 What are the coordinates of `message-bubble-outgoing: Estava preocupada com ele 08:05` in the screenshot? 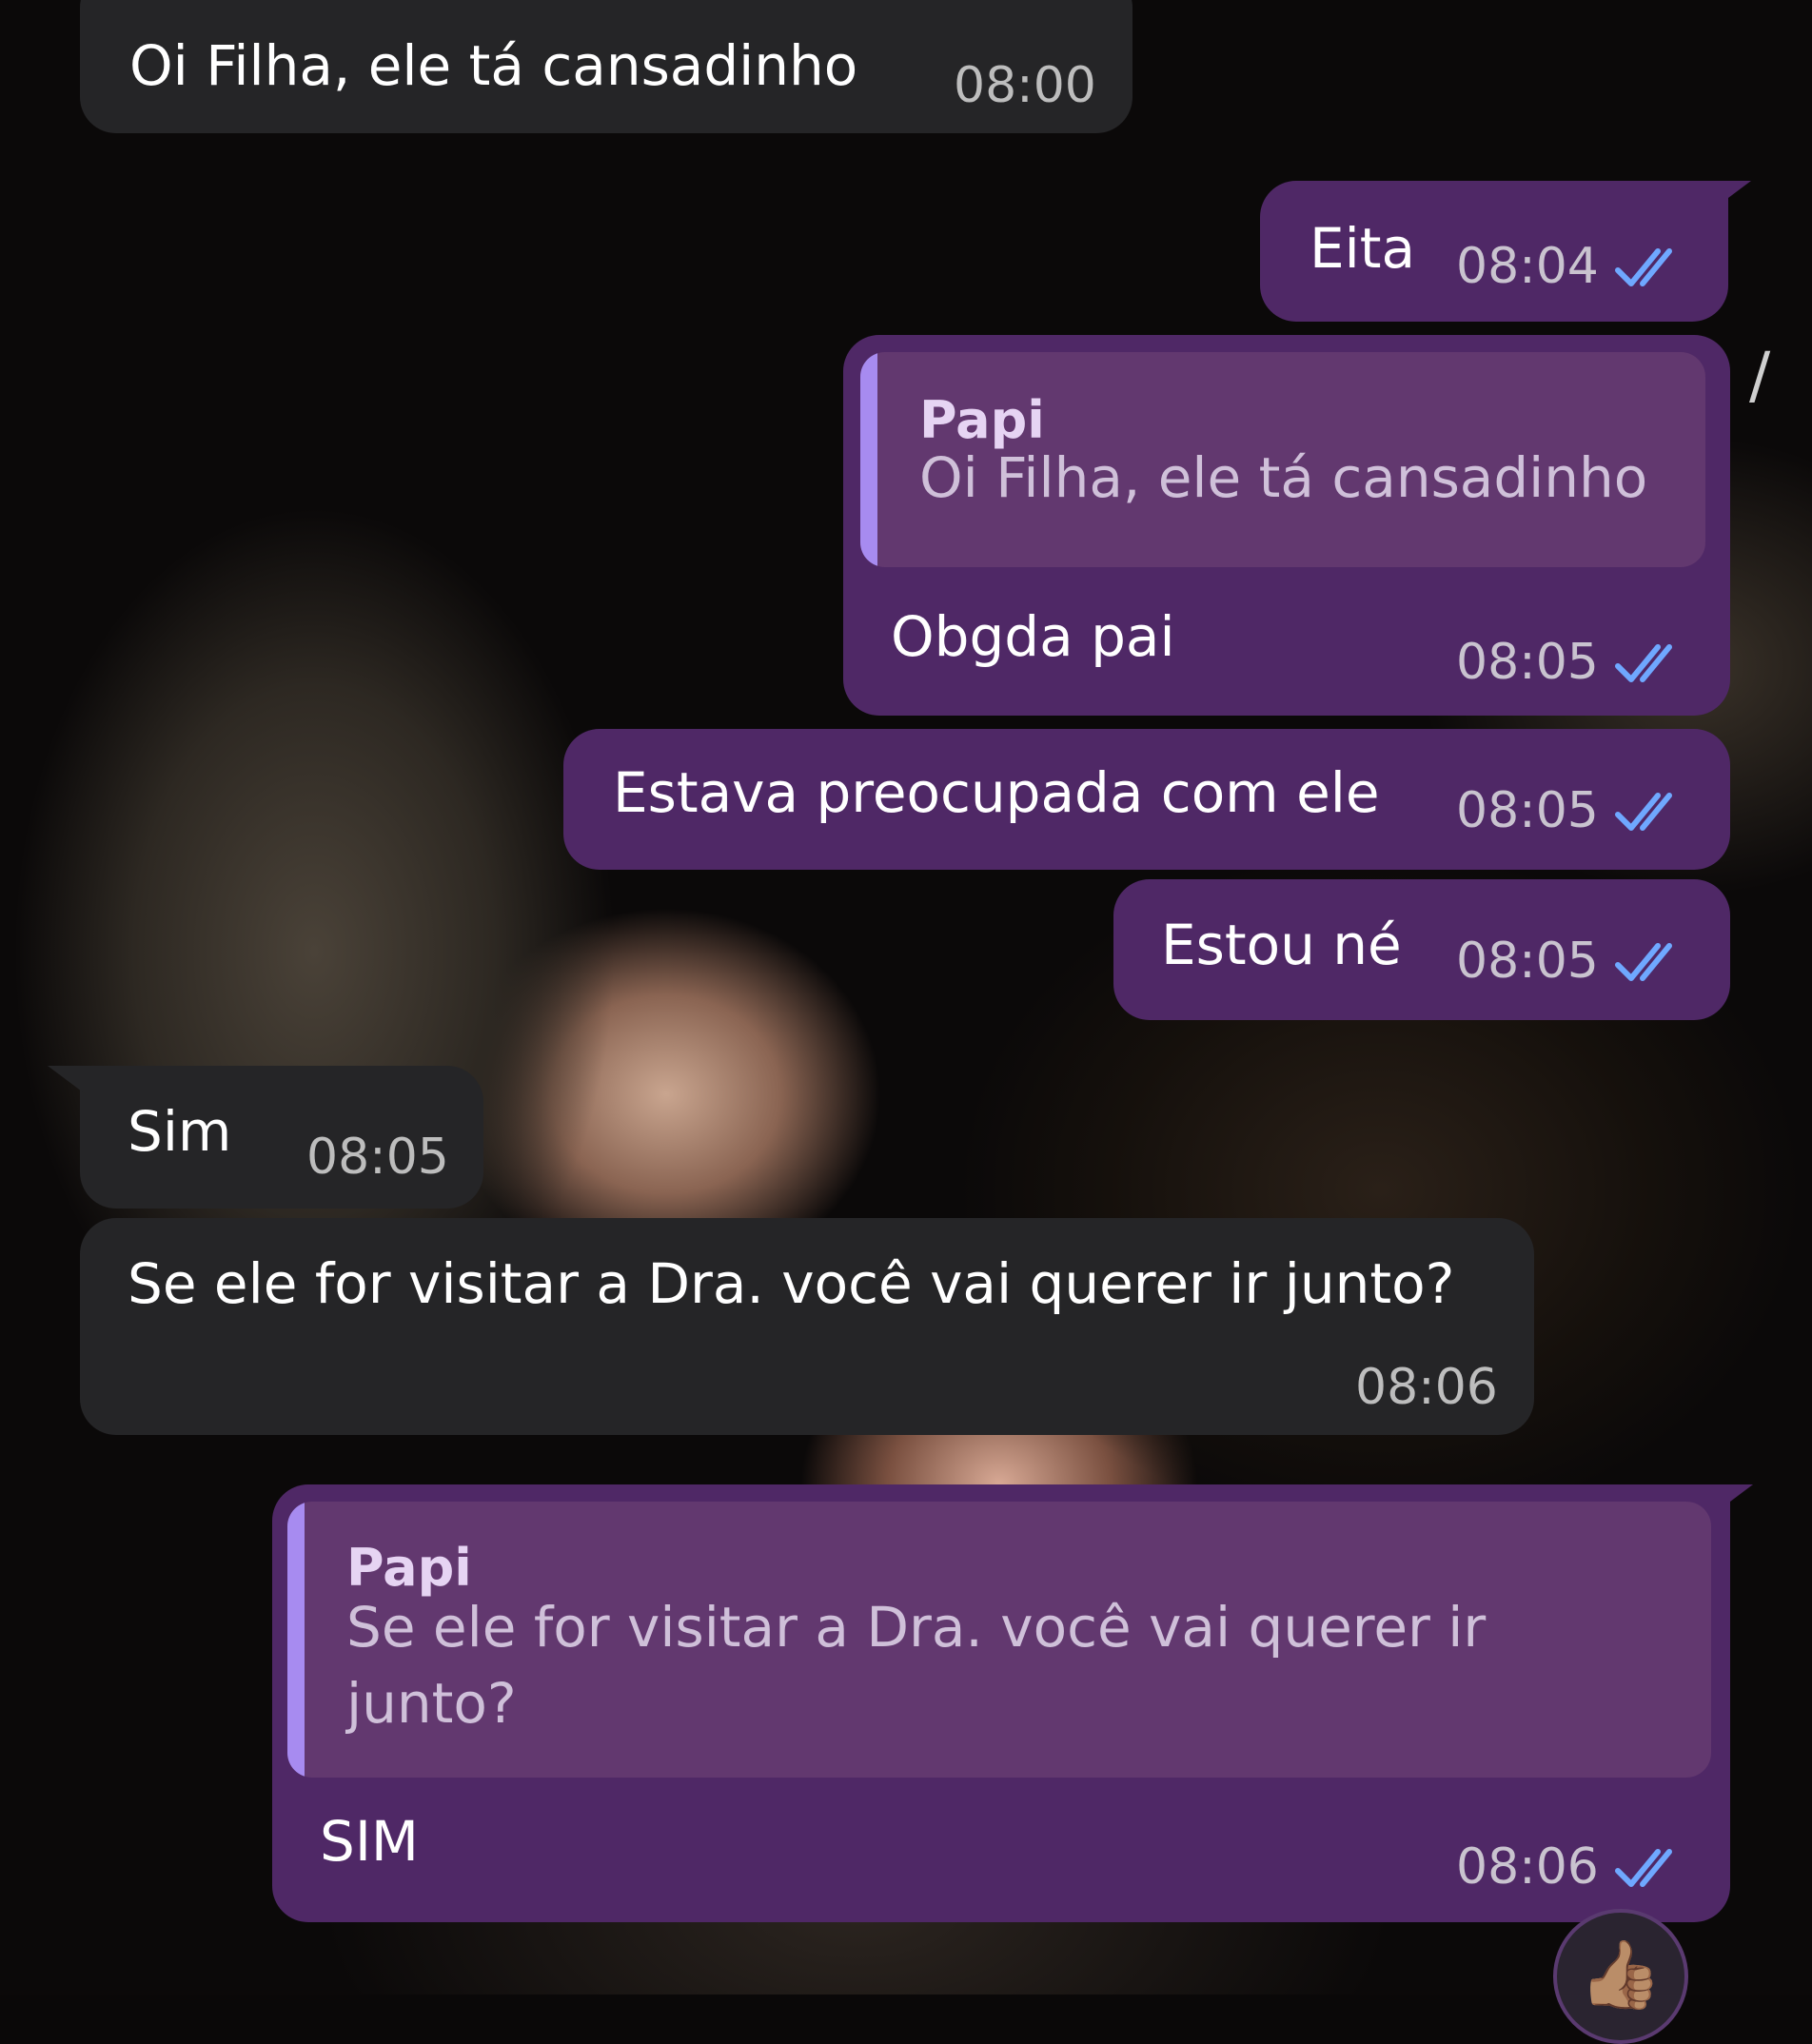 It's located at (1146, 800).